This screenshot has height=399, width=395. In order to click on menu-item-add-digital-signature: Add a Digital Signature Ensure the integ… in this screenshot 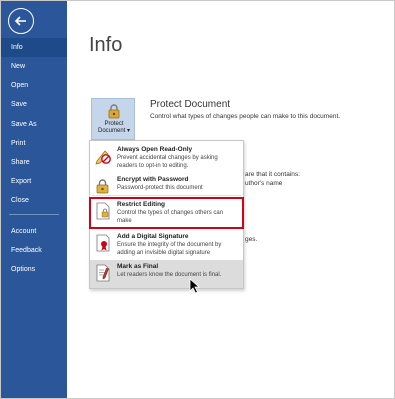, I will do `click(166, 245)`.